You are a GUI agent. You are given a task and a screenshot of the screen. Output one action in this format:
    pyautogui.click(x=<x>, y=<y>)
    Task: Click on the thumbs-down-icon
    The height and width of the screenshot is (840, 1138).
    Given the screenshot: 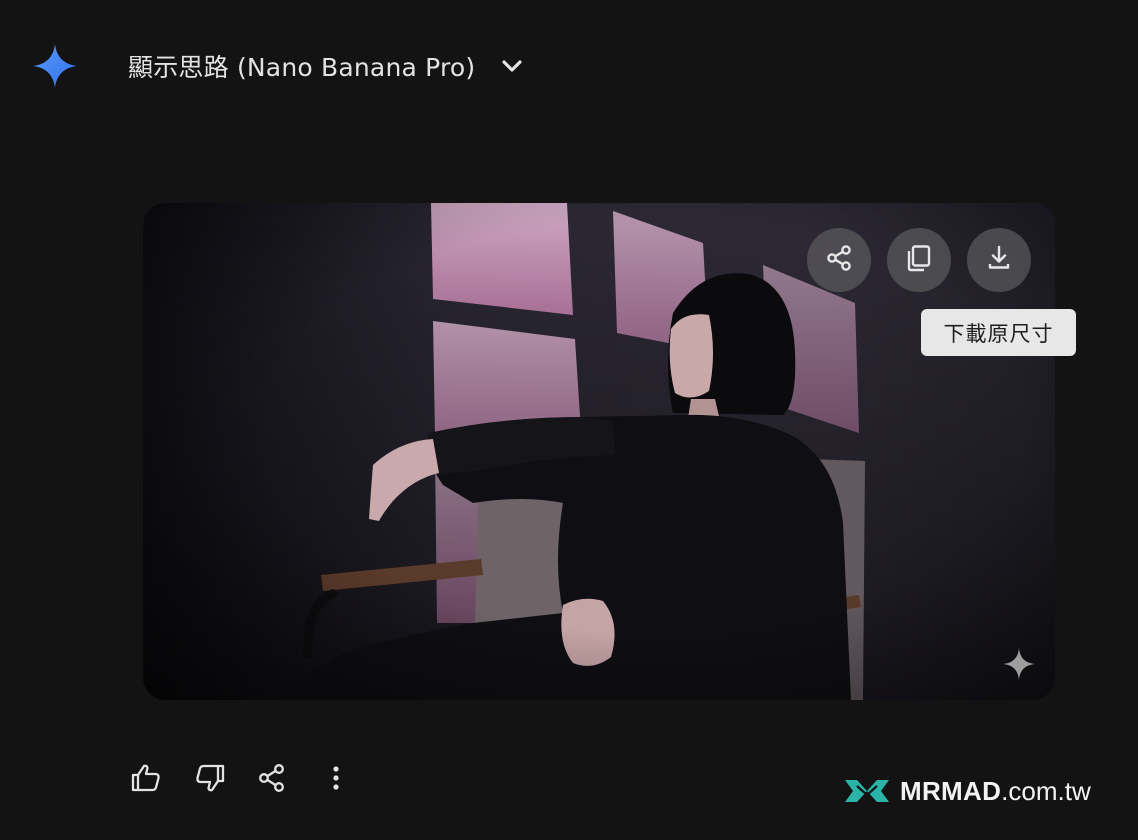 What is the action you would take?
    pyautogui.click(x=210, y=780)
    